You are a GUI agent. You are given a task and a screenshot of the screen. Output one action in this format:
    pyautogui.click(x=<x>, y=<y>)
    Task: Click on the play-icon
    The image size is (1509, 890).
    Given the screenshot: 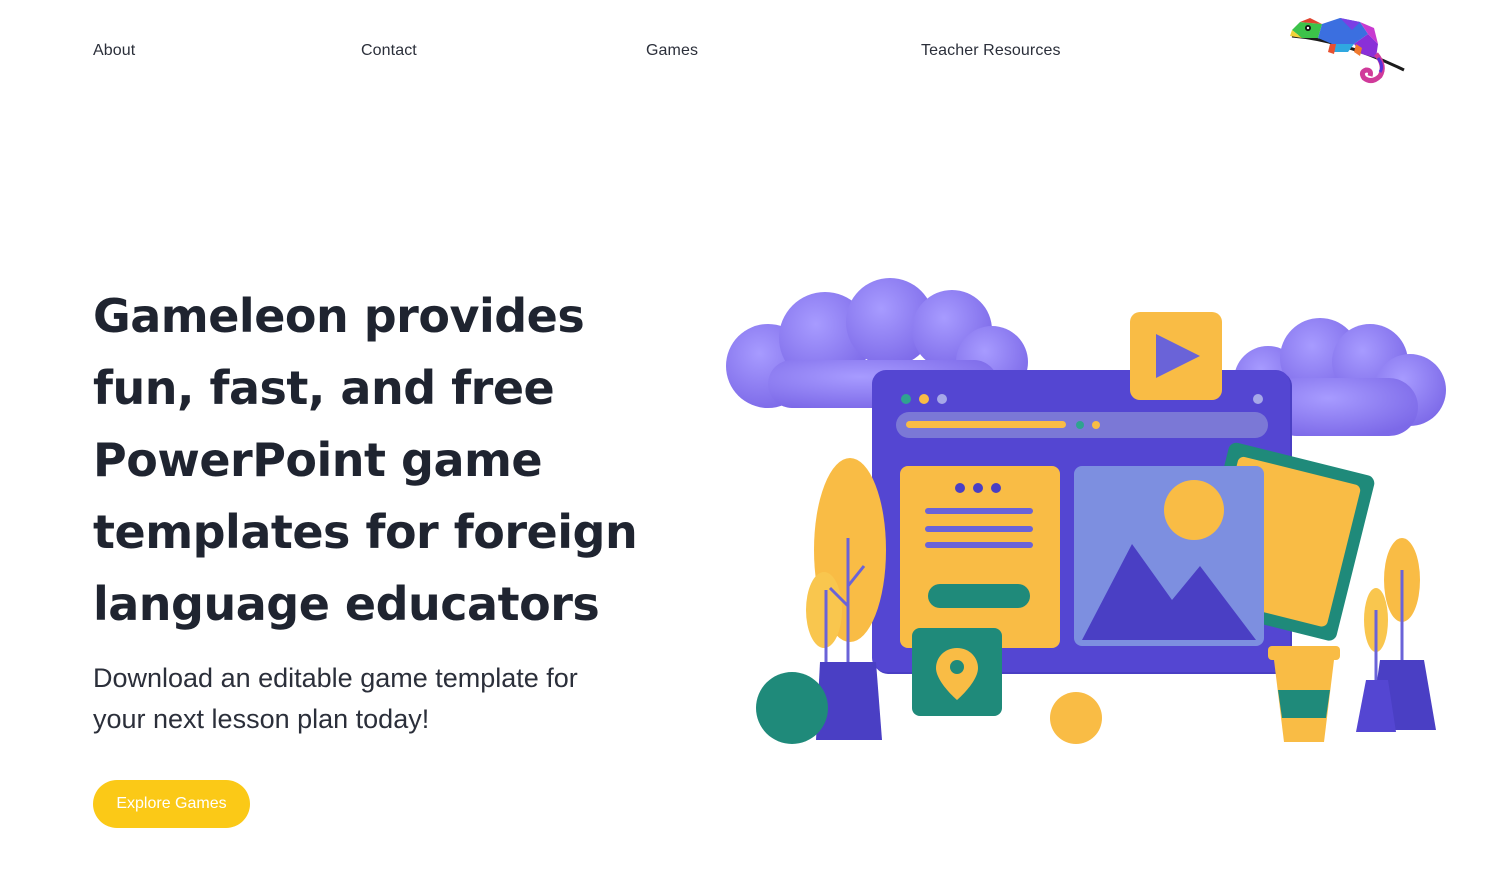 What is the action you would take?
    pyautogui.click(x=1176, y=356)
    